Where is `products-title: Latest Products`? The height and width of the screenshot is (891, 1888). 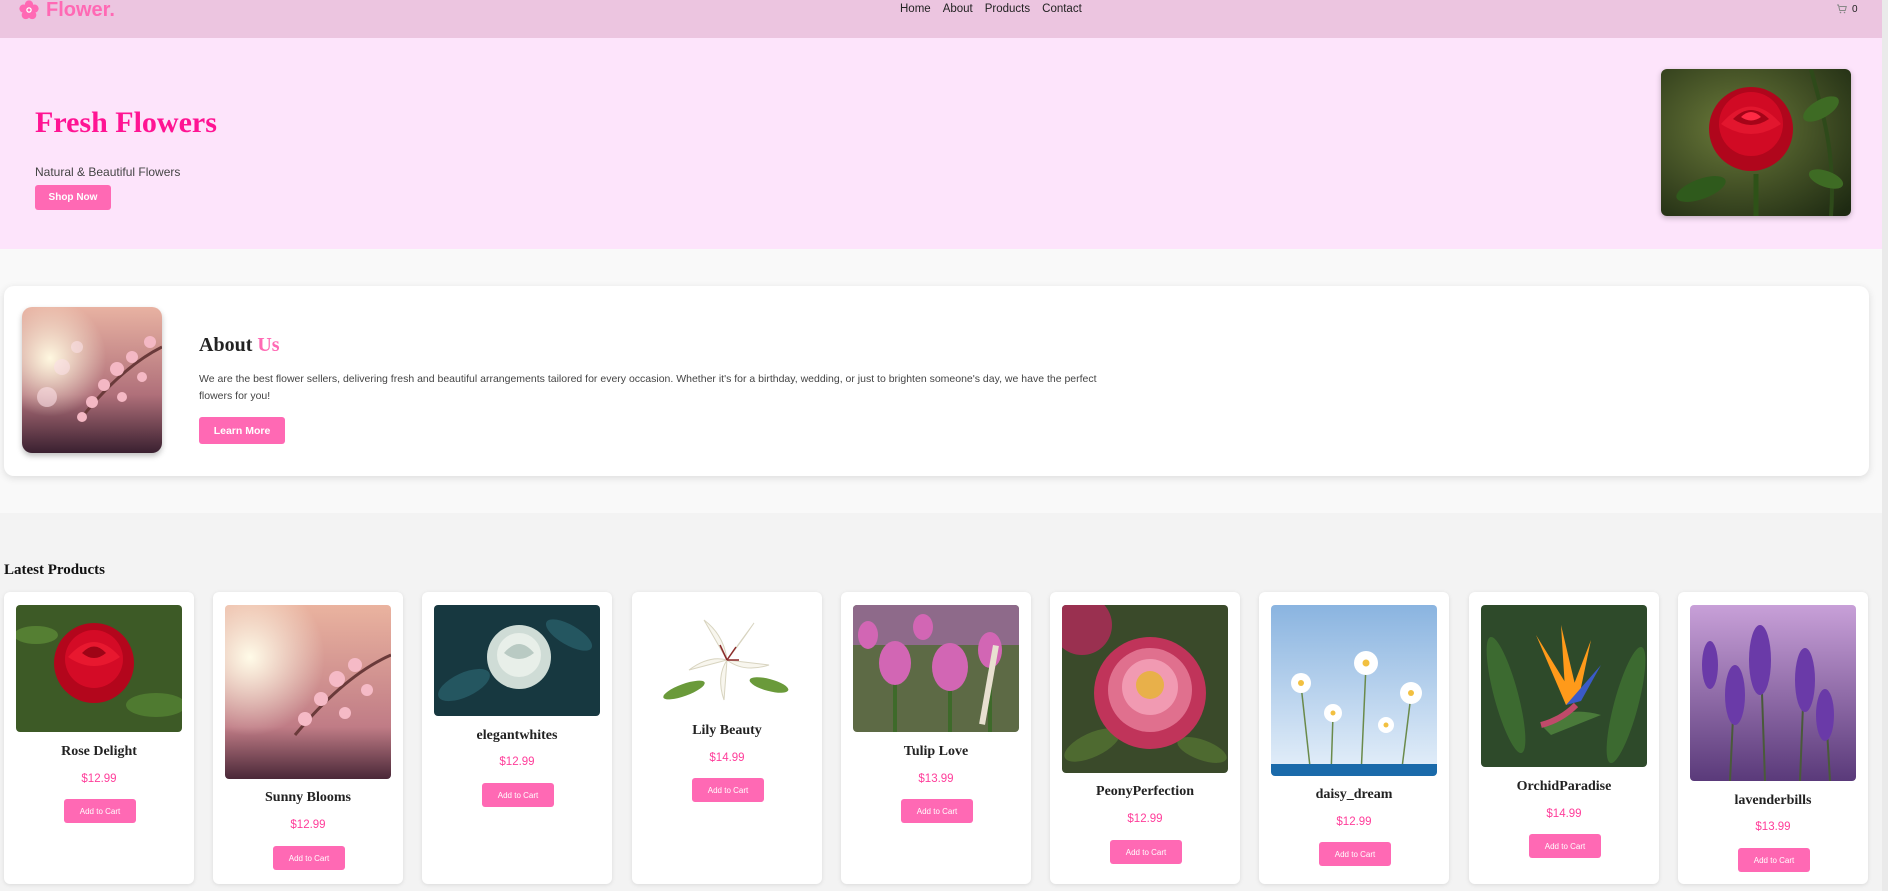
products-title: Latest Products is located at coordinates (54, 570).